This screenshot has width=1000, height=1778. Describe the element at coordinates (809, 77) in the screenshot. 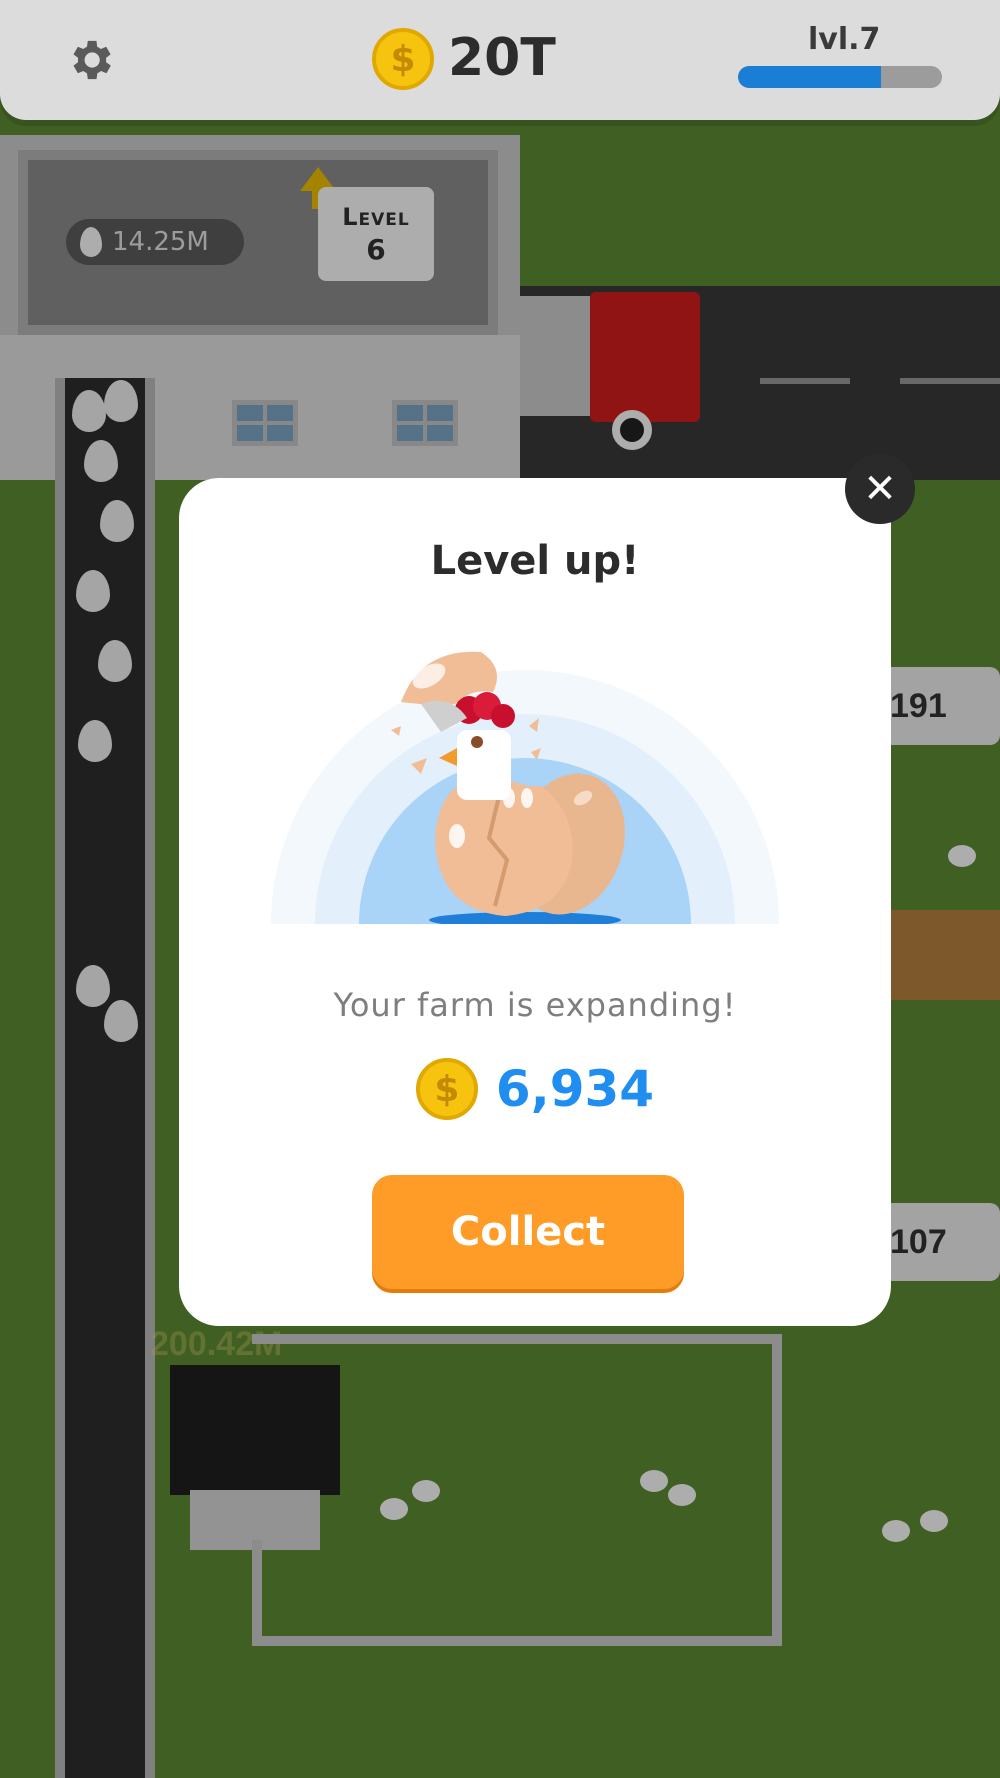

I see `level-progress-fill` at that location.